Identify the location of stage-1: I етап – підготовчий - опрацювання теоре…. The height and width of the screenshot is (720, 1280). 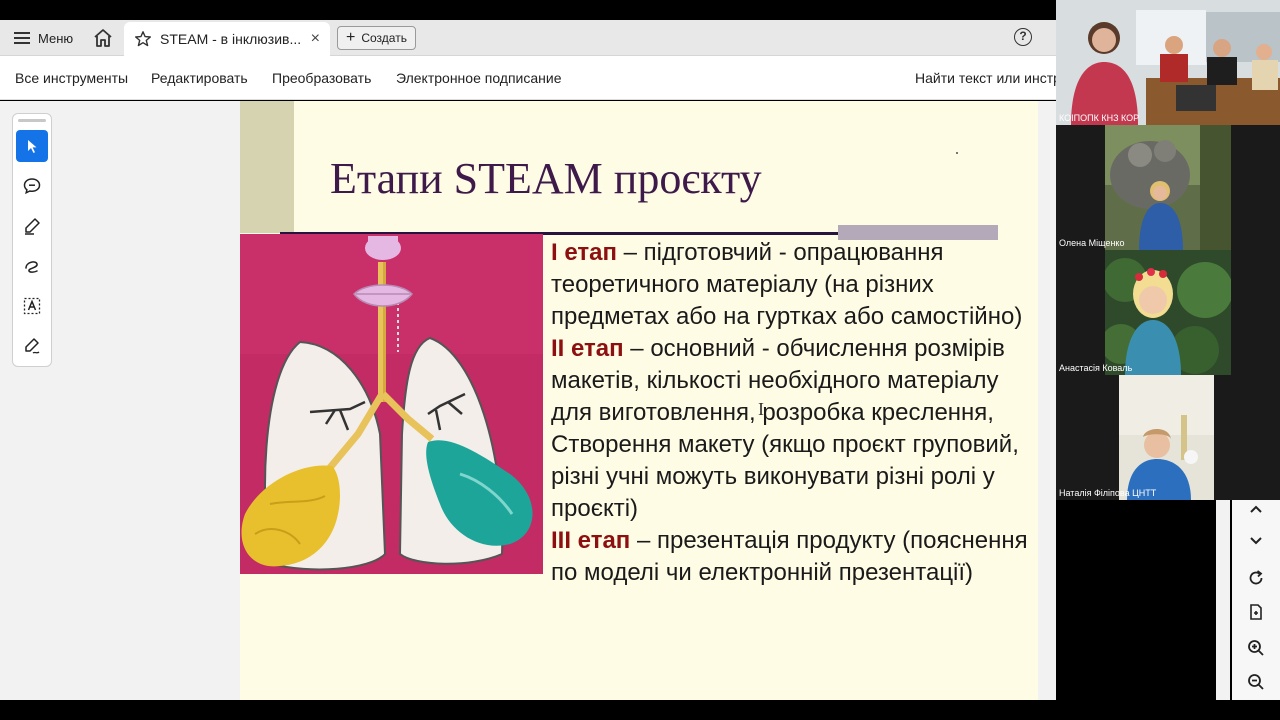
(792, 285).